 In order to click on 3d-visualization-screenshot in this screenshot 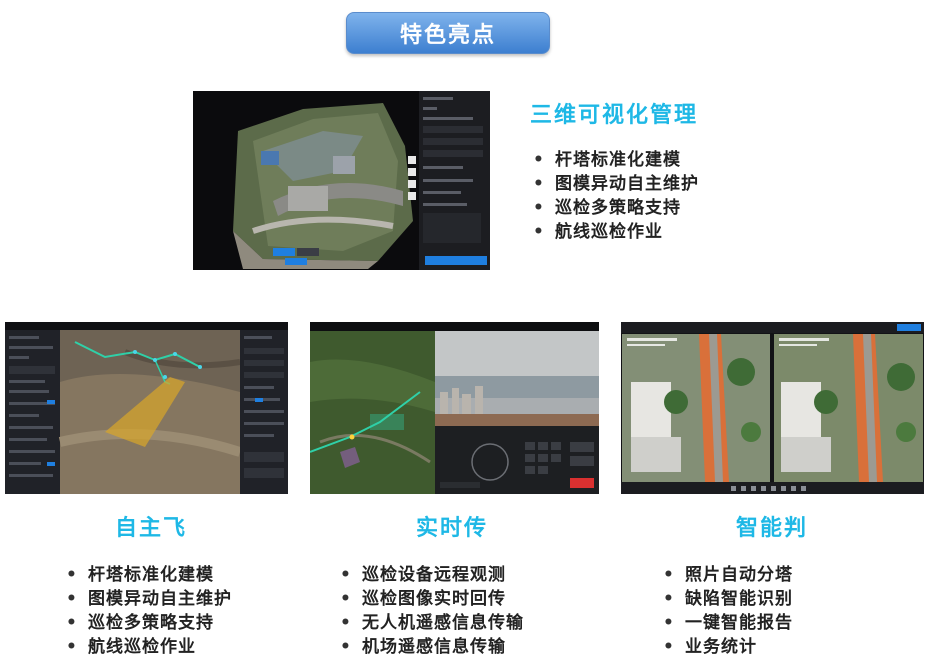, I will do `click(341, 180)`.